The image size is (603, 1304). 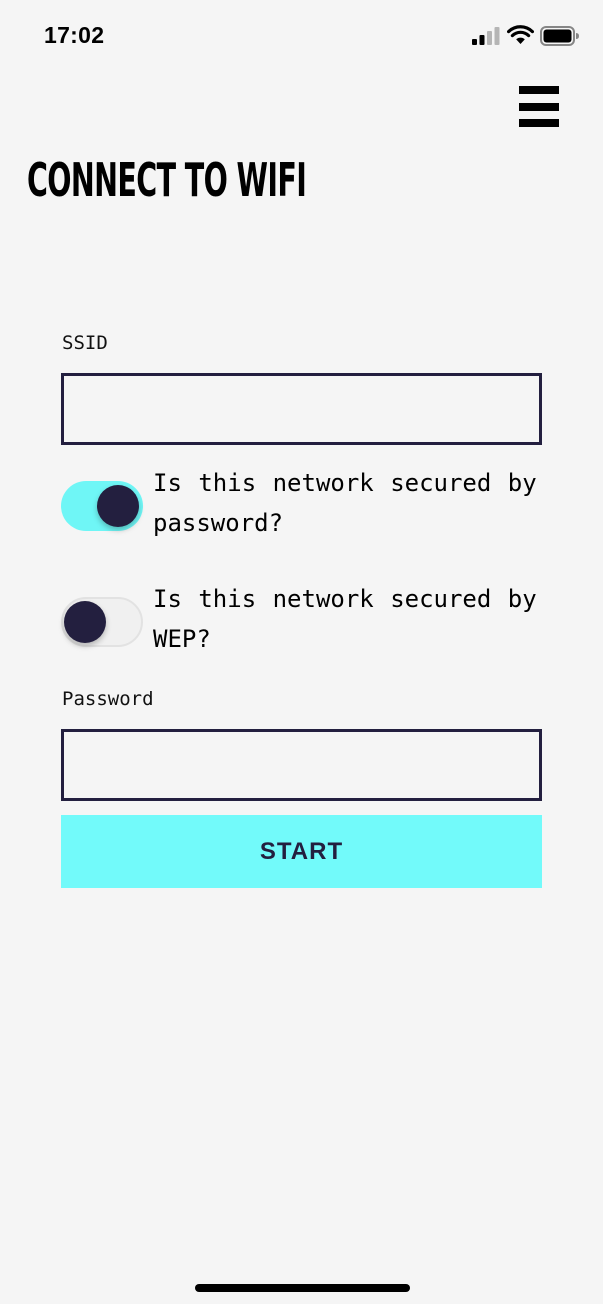 What do you see at coordinates (345, 503) in the screenshot?
I see `password-secured-label: Is this network secured by password?` at bounding box center [345, 503].